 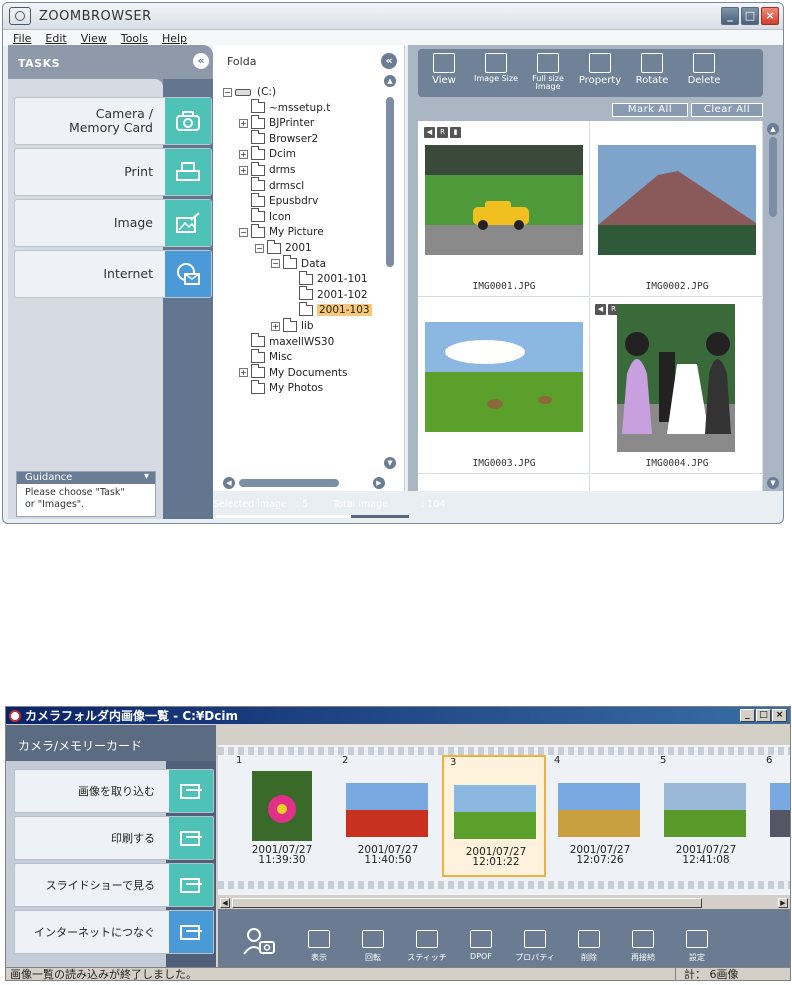 I want to click on menu-edit: Edit, so click(x=55, y=38).